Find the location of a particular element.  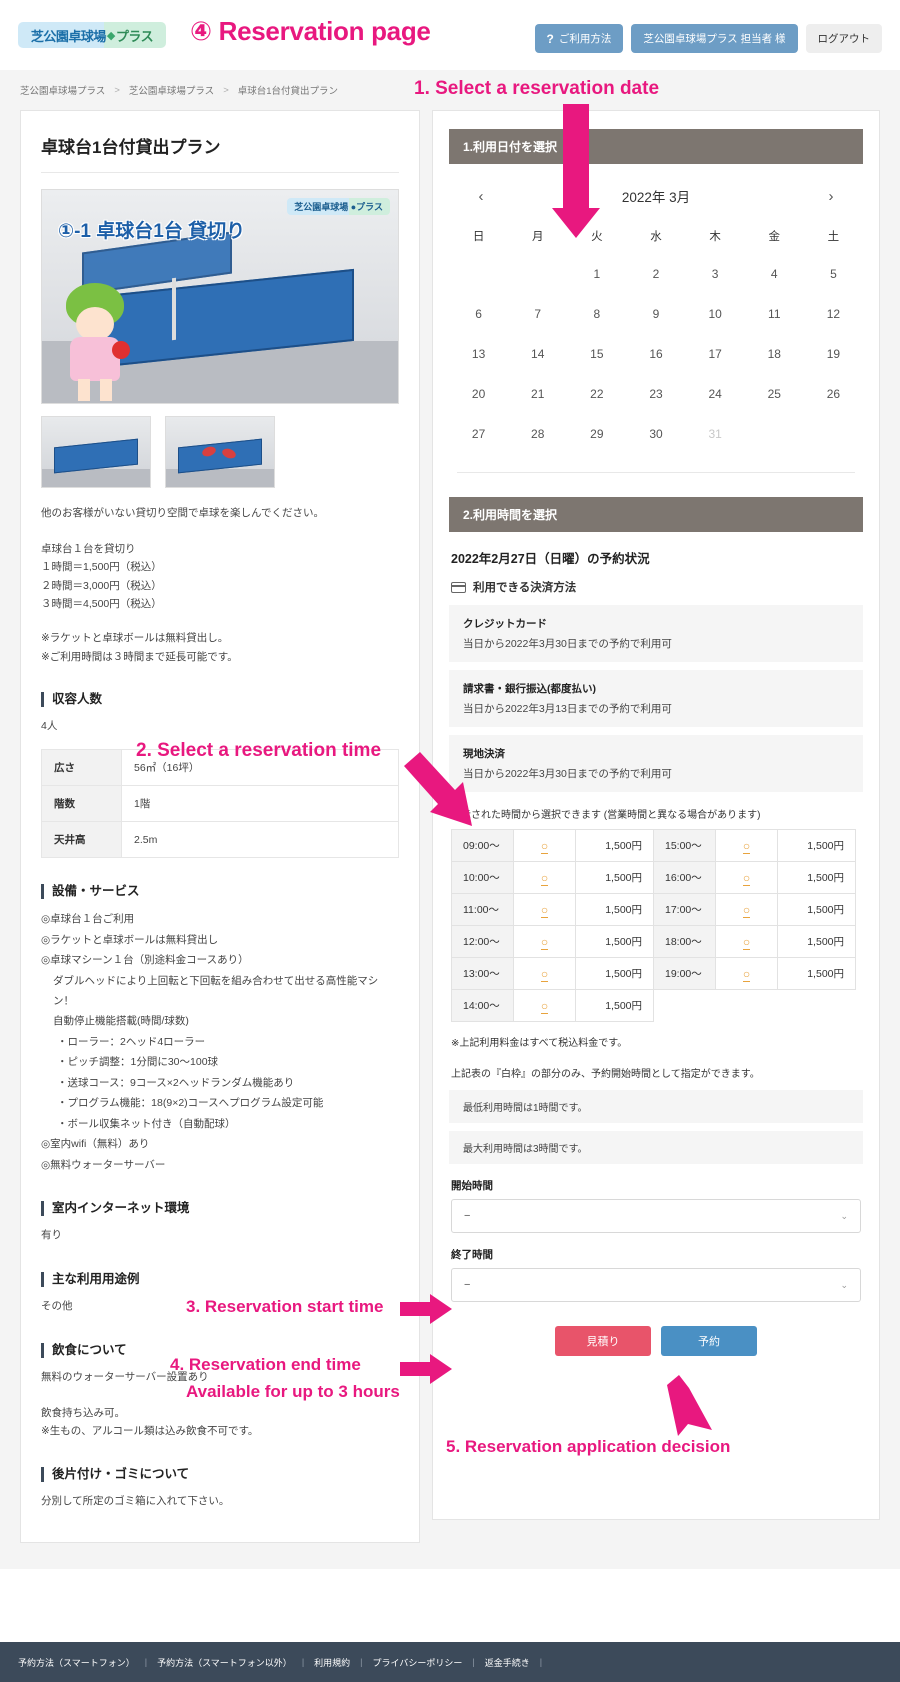

calendar-day: 7 is located at coordinates (537, 314).